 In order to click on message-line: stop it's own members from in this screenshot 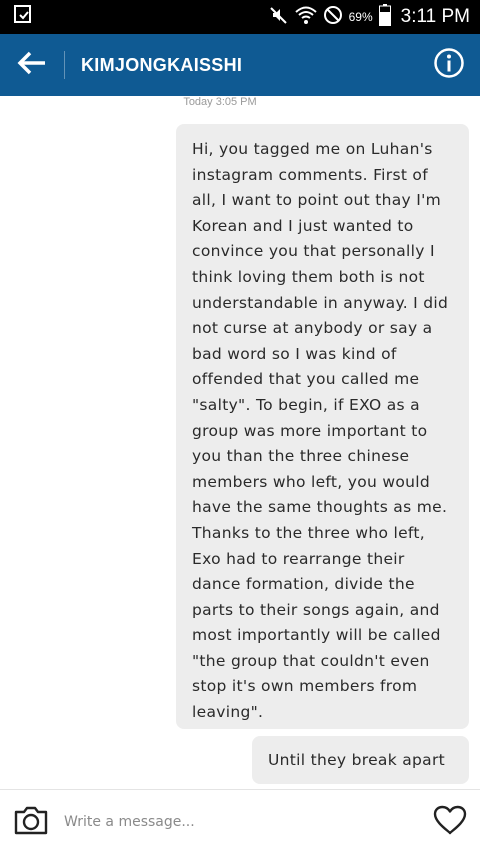, I will do `click(305, 686)`.